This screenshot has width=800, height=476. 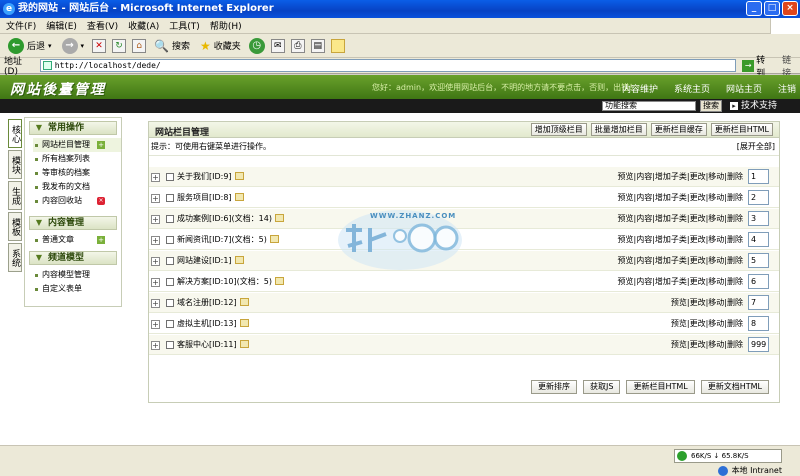 What do you see at coordinates (15, 226) in the screenshot?
I see `vtab-template: 模板` at bounding box center [15, 226].